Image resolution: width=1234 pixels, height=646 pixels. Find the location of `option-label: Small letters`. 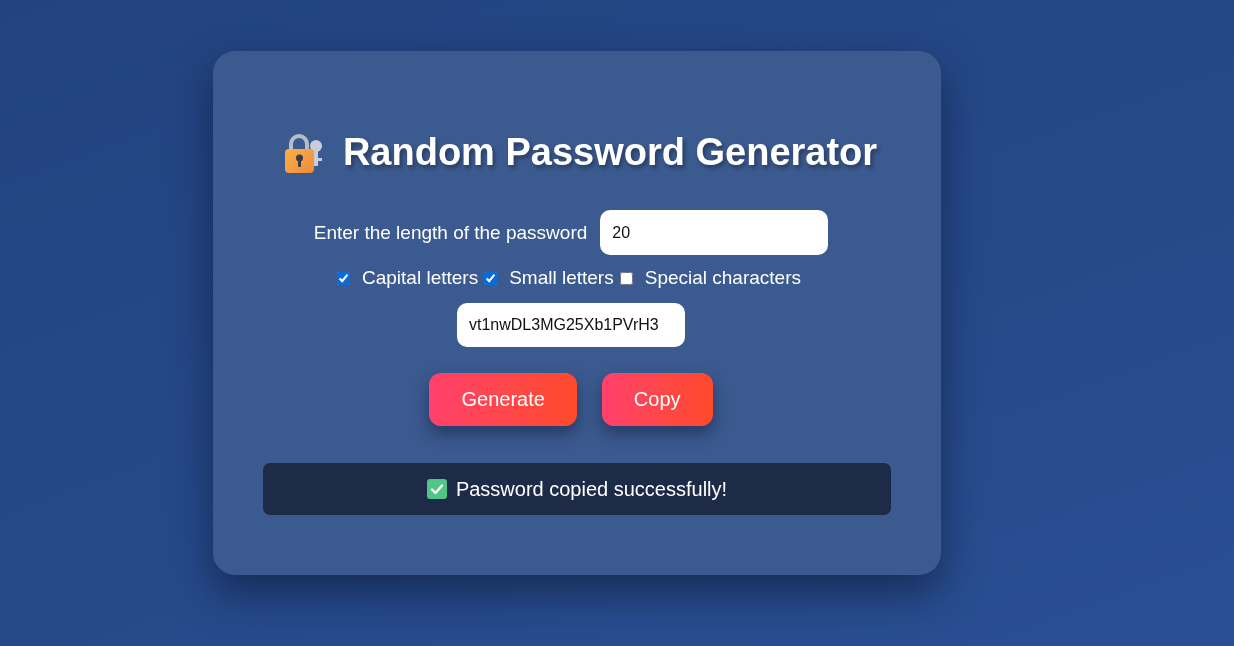

option-label: Small letters is located at coordinates (561, 278).